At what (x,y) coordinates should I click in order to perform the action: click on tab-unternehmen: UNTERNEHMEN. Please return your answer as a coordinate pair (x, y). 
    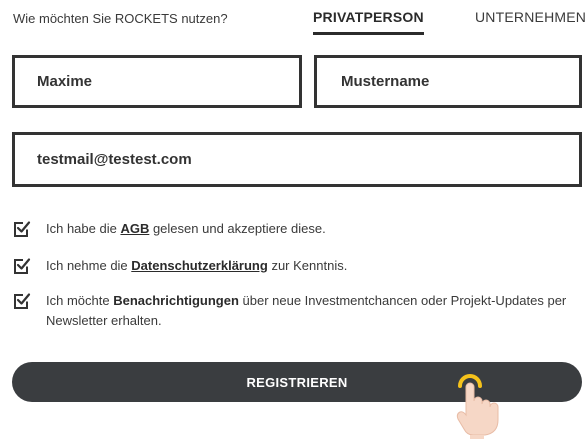
    Looking at the image, I should click on (530, 17).